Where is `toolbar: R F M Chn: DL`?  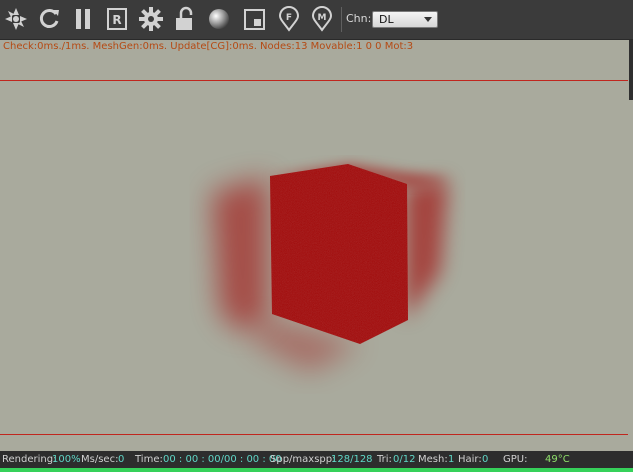 toolbar: R F M Chn: DL is located at coordinates (316, 20).